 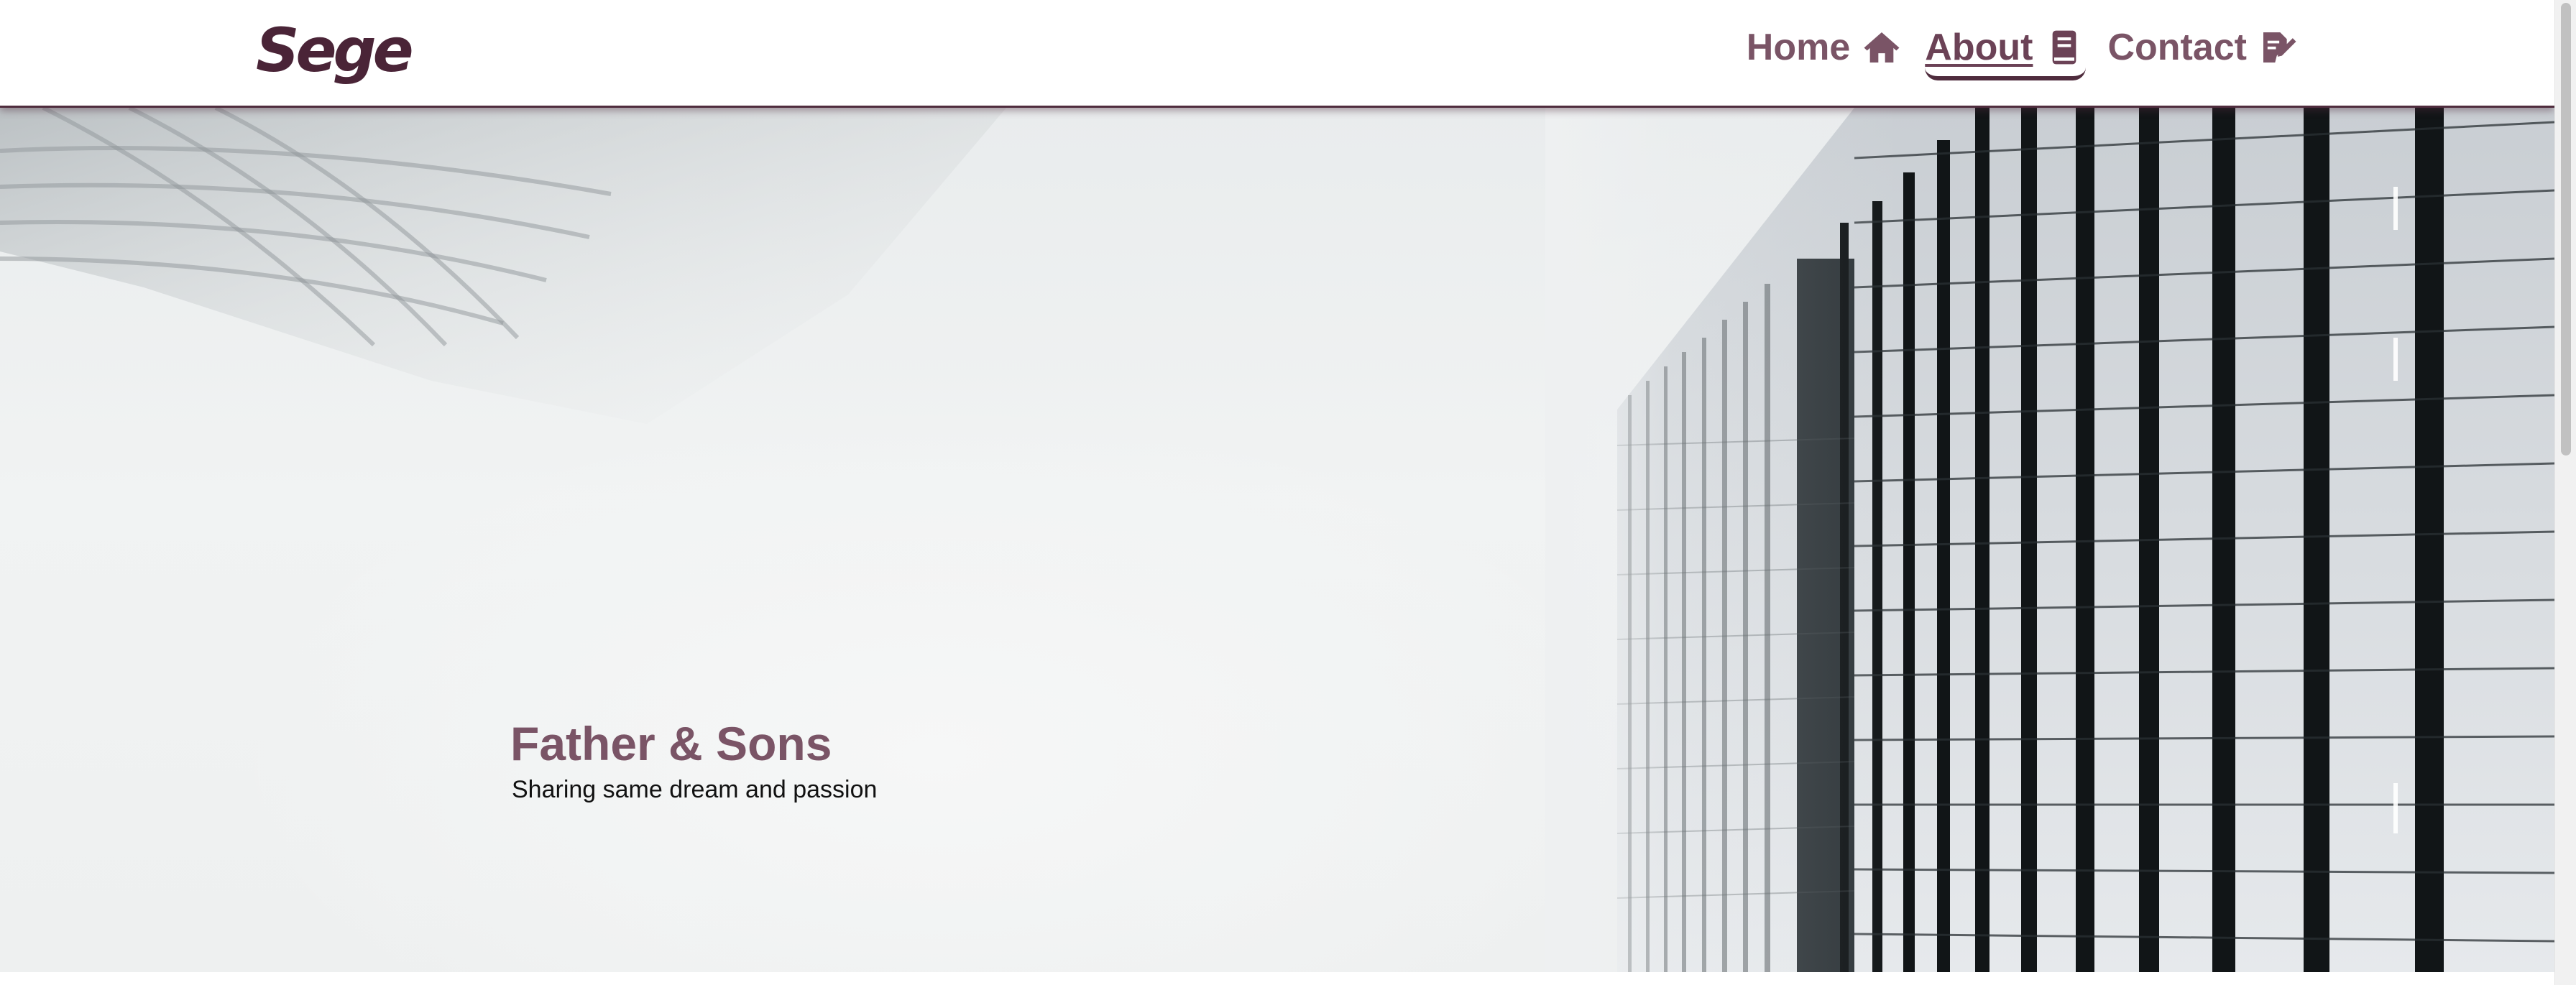 What do you see at coordinates (2064, 47) in the screenshot?
I see `book-icon` at bounding box center [2064, 47].